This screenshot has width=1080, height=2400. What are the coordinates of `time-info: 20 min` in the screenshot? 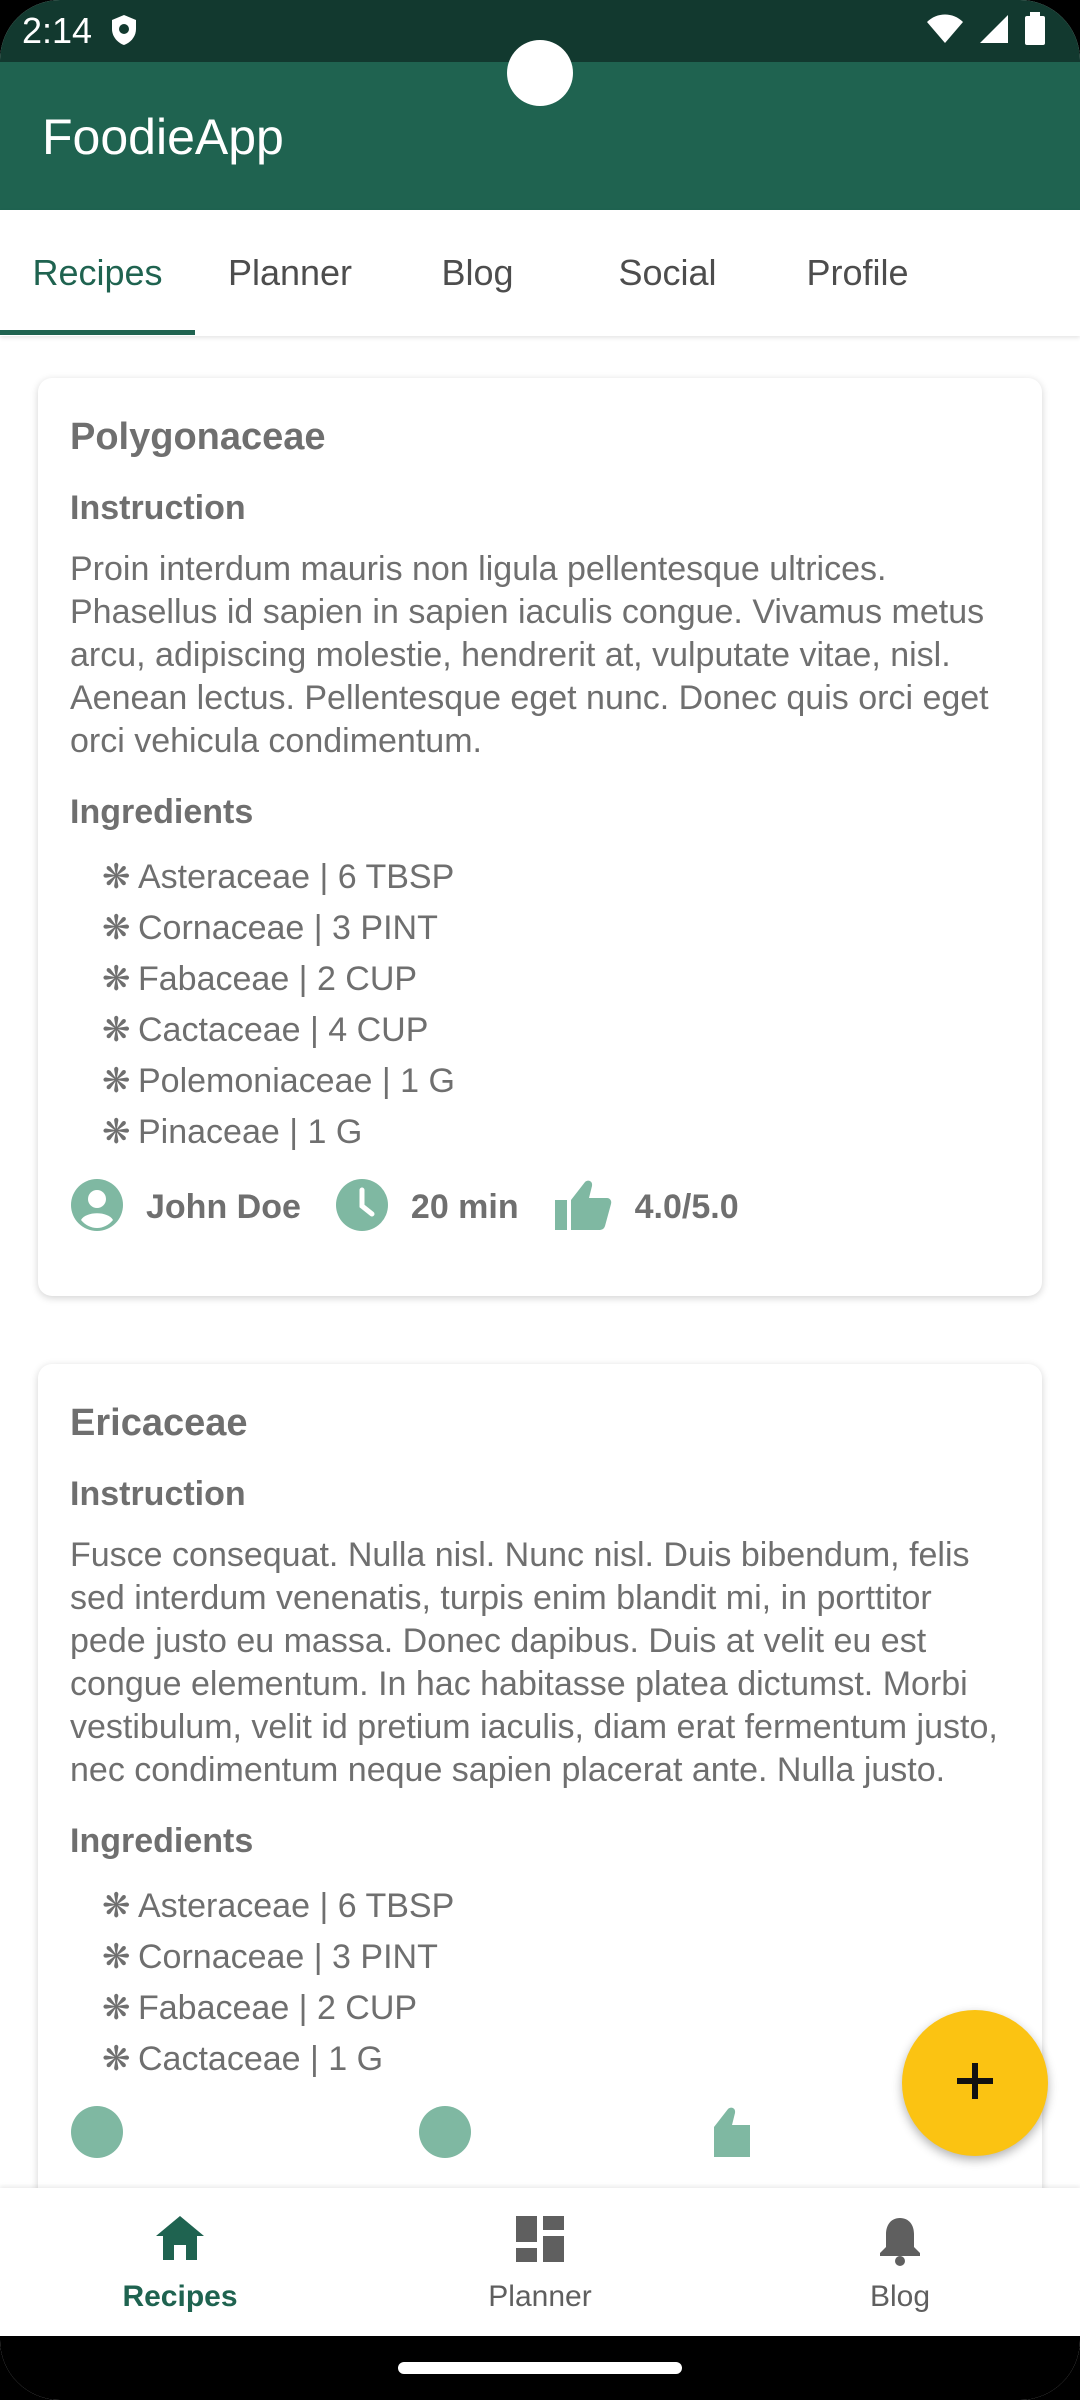 It's located at (427, 1207).